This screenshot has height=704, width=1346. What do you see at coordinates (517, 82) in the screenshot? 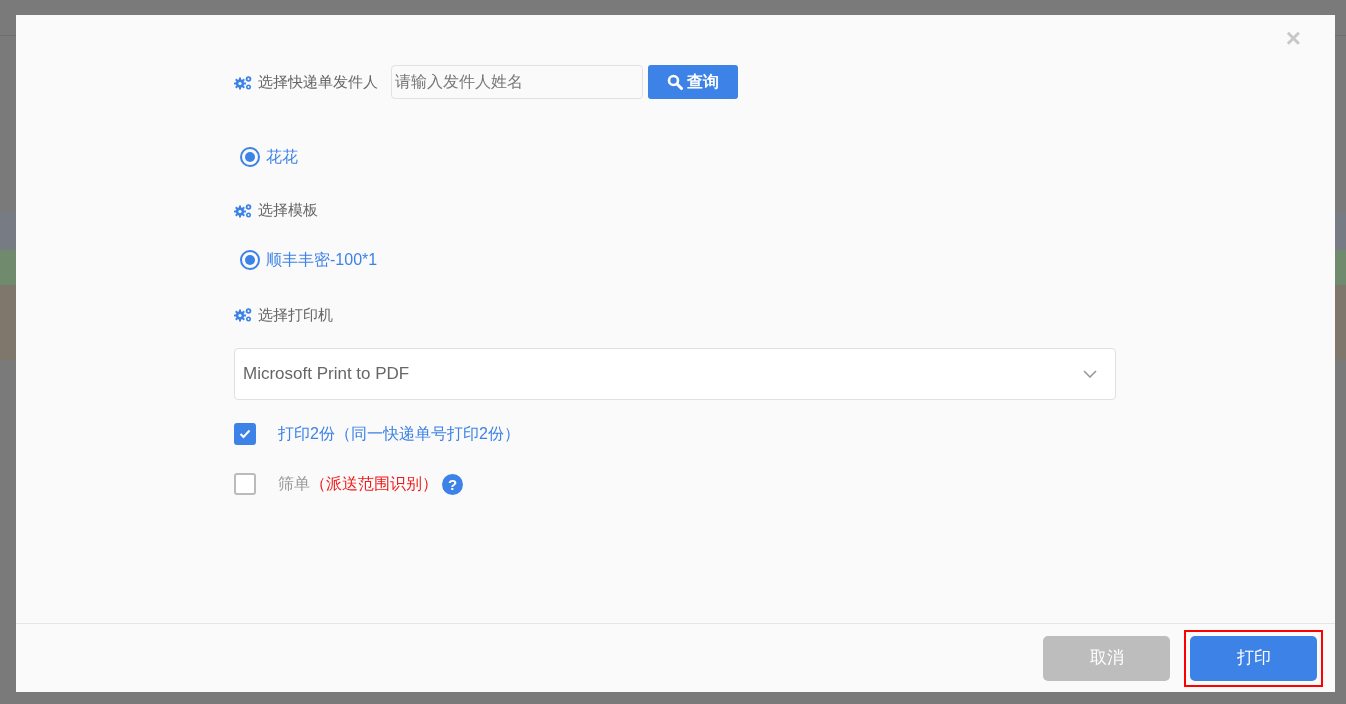
I see `sender-name-field: 请输入发件人姓名` at bounding box center [517, 82].